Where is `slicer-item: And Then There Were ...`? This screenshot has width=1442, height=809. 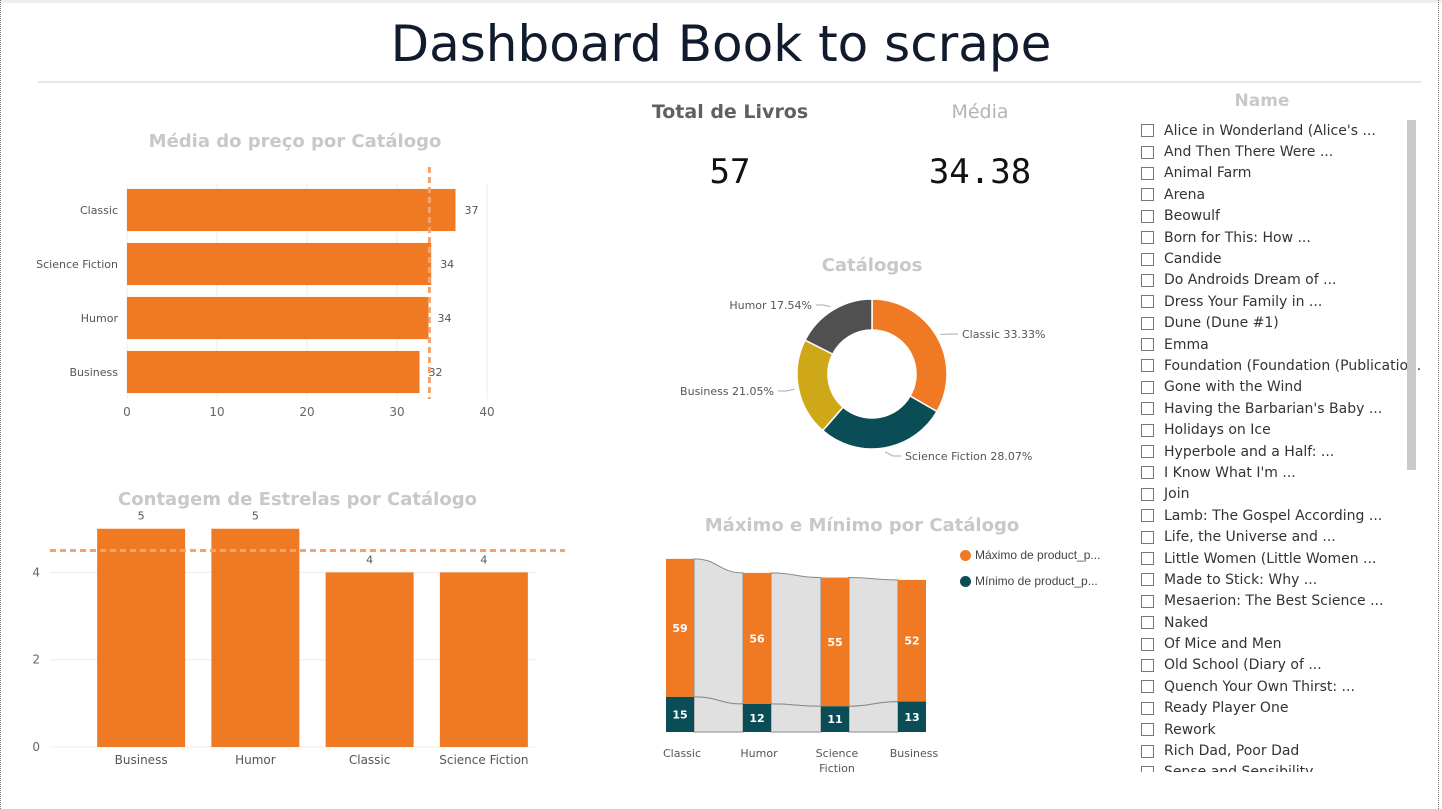
slicer-item: And Then There Were ... is located at coordinates (1278, 151).